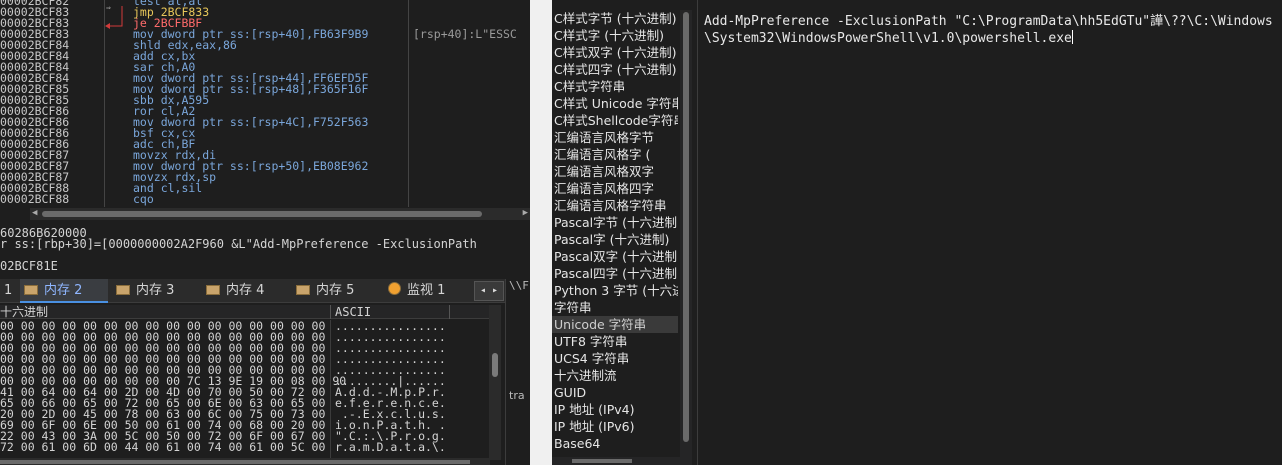 The height and width of the screenshot is (465, 1282). What do you see at coordinates (615, 358) in the screenshot?
I see `format-list-item: UCS4 字符串` at bounding box center [615, 358].